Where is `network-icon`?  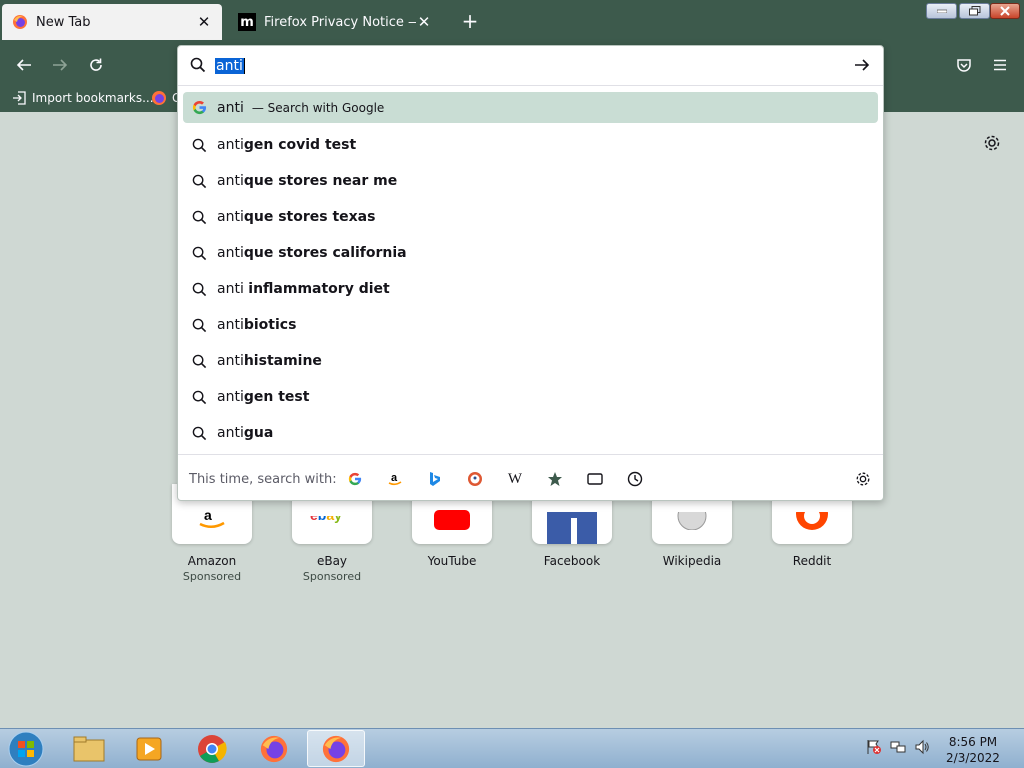
network-icon is located at coordinates (898, 749).